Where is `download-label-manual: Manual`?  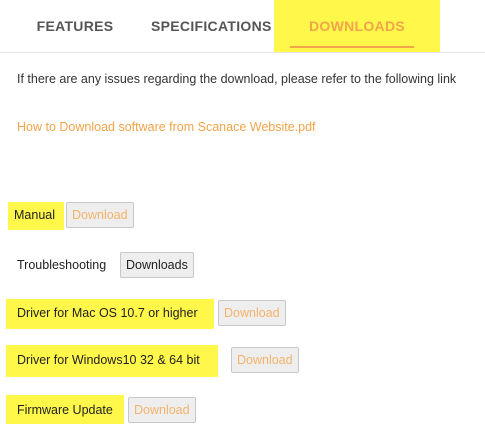 download-label-manual: Manual is located at coordinates (34, 215).